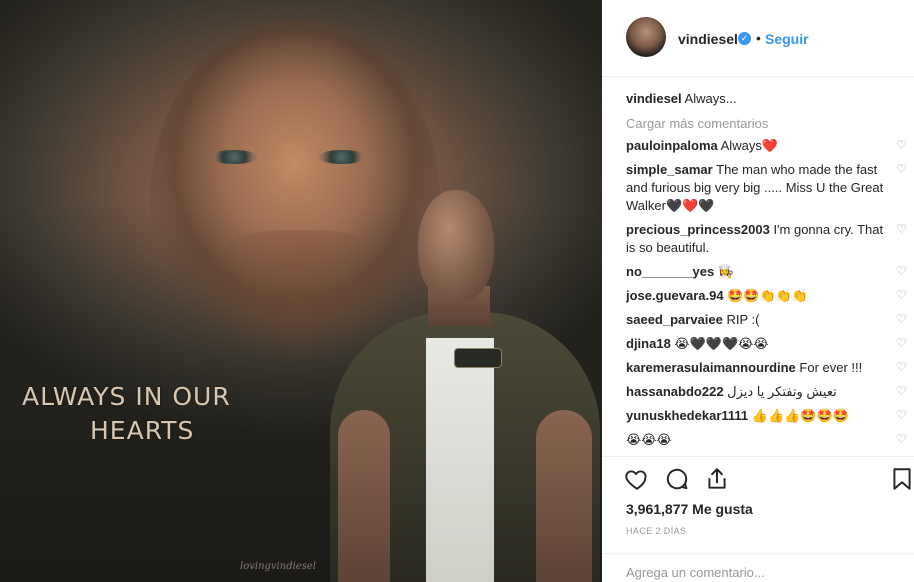  What do you see at coordinates (901, 479) in the screenshot?
I see `bookmark-icon` at bounding box center [901, 479].